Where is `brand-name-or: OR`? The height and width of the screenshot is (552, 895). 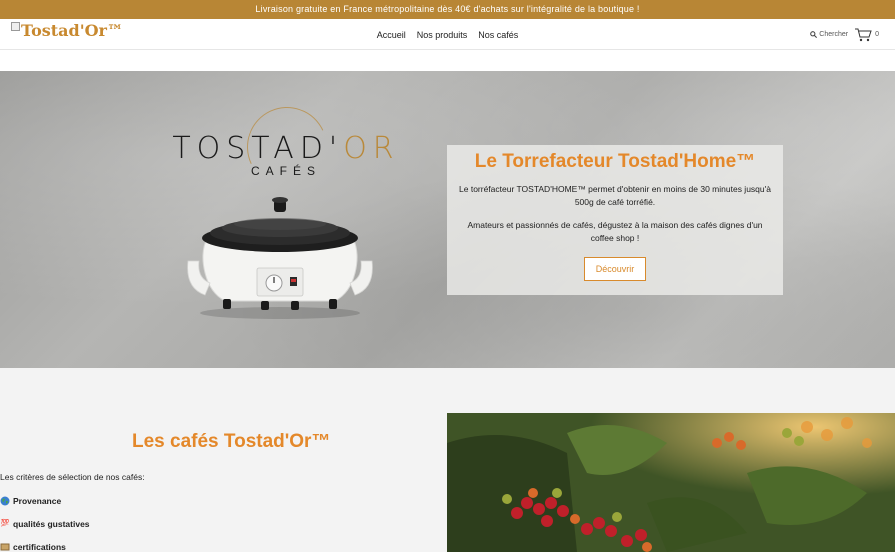 brand-name-or: OR is located at coordinates (371, 148).